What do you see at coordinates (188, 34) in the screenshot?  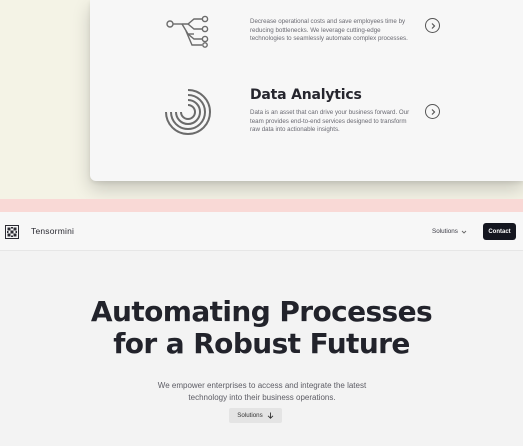 I see `network-nodes-icon` at bounding box center [188, 34].